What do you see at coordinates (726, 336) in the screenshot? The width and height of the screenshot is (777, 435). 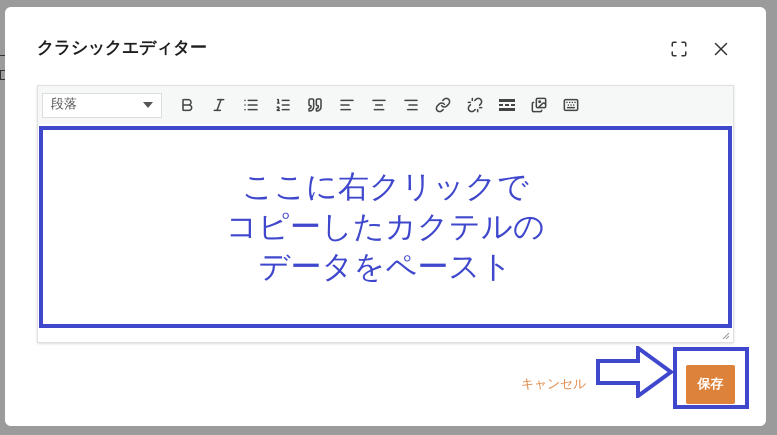 I see `resize-handle-icon` at bounding box center [726, 336].